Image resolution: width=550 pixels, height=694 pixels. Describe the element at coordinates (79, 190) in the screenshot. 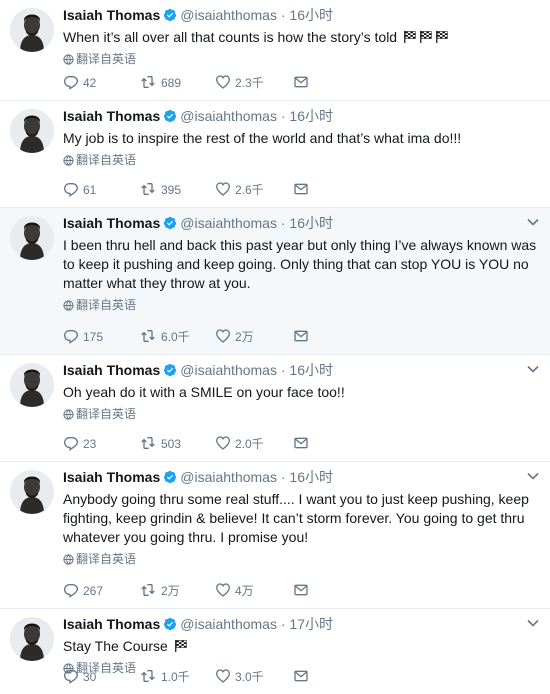

I see `reply-button: 61` at that location.